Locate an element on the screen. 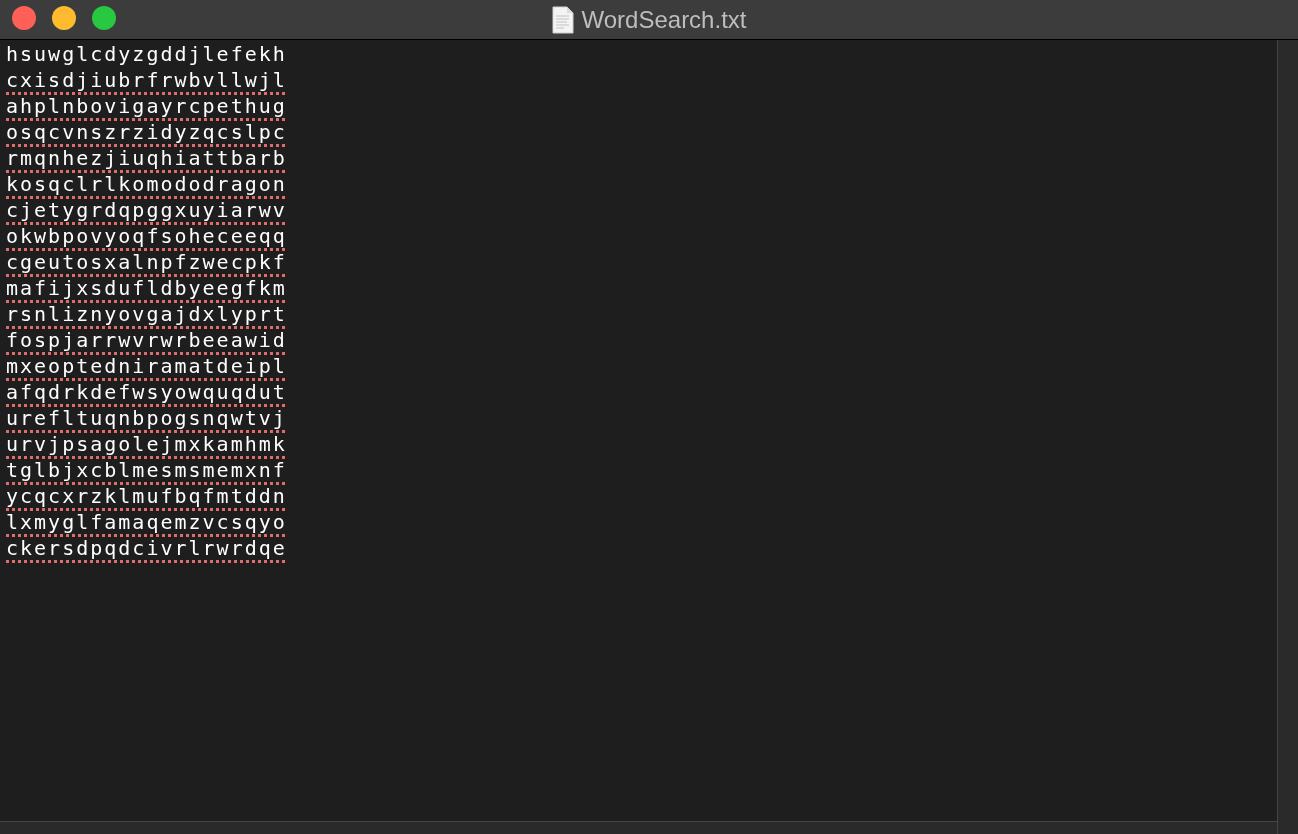  text-line: cxisdjiubrfrwbvllwjl is located at coordinates (146, 80).